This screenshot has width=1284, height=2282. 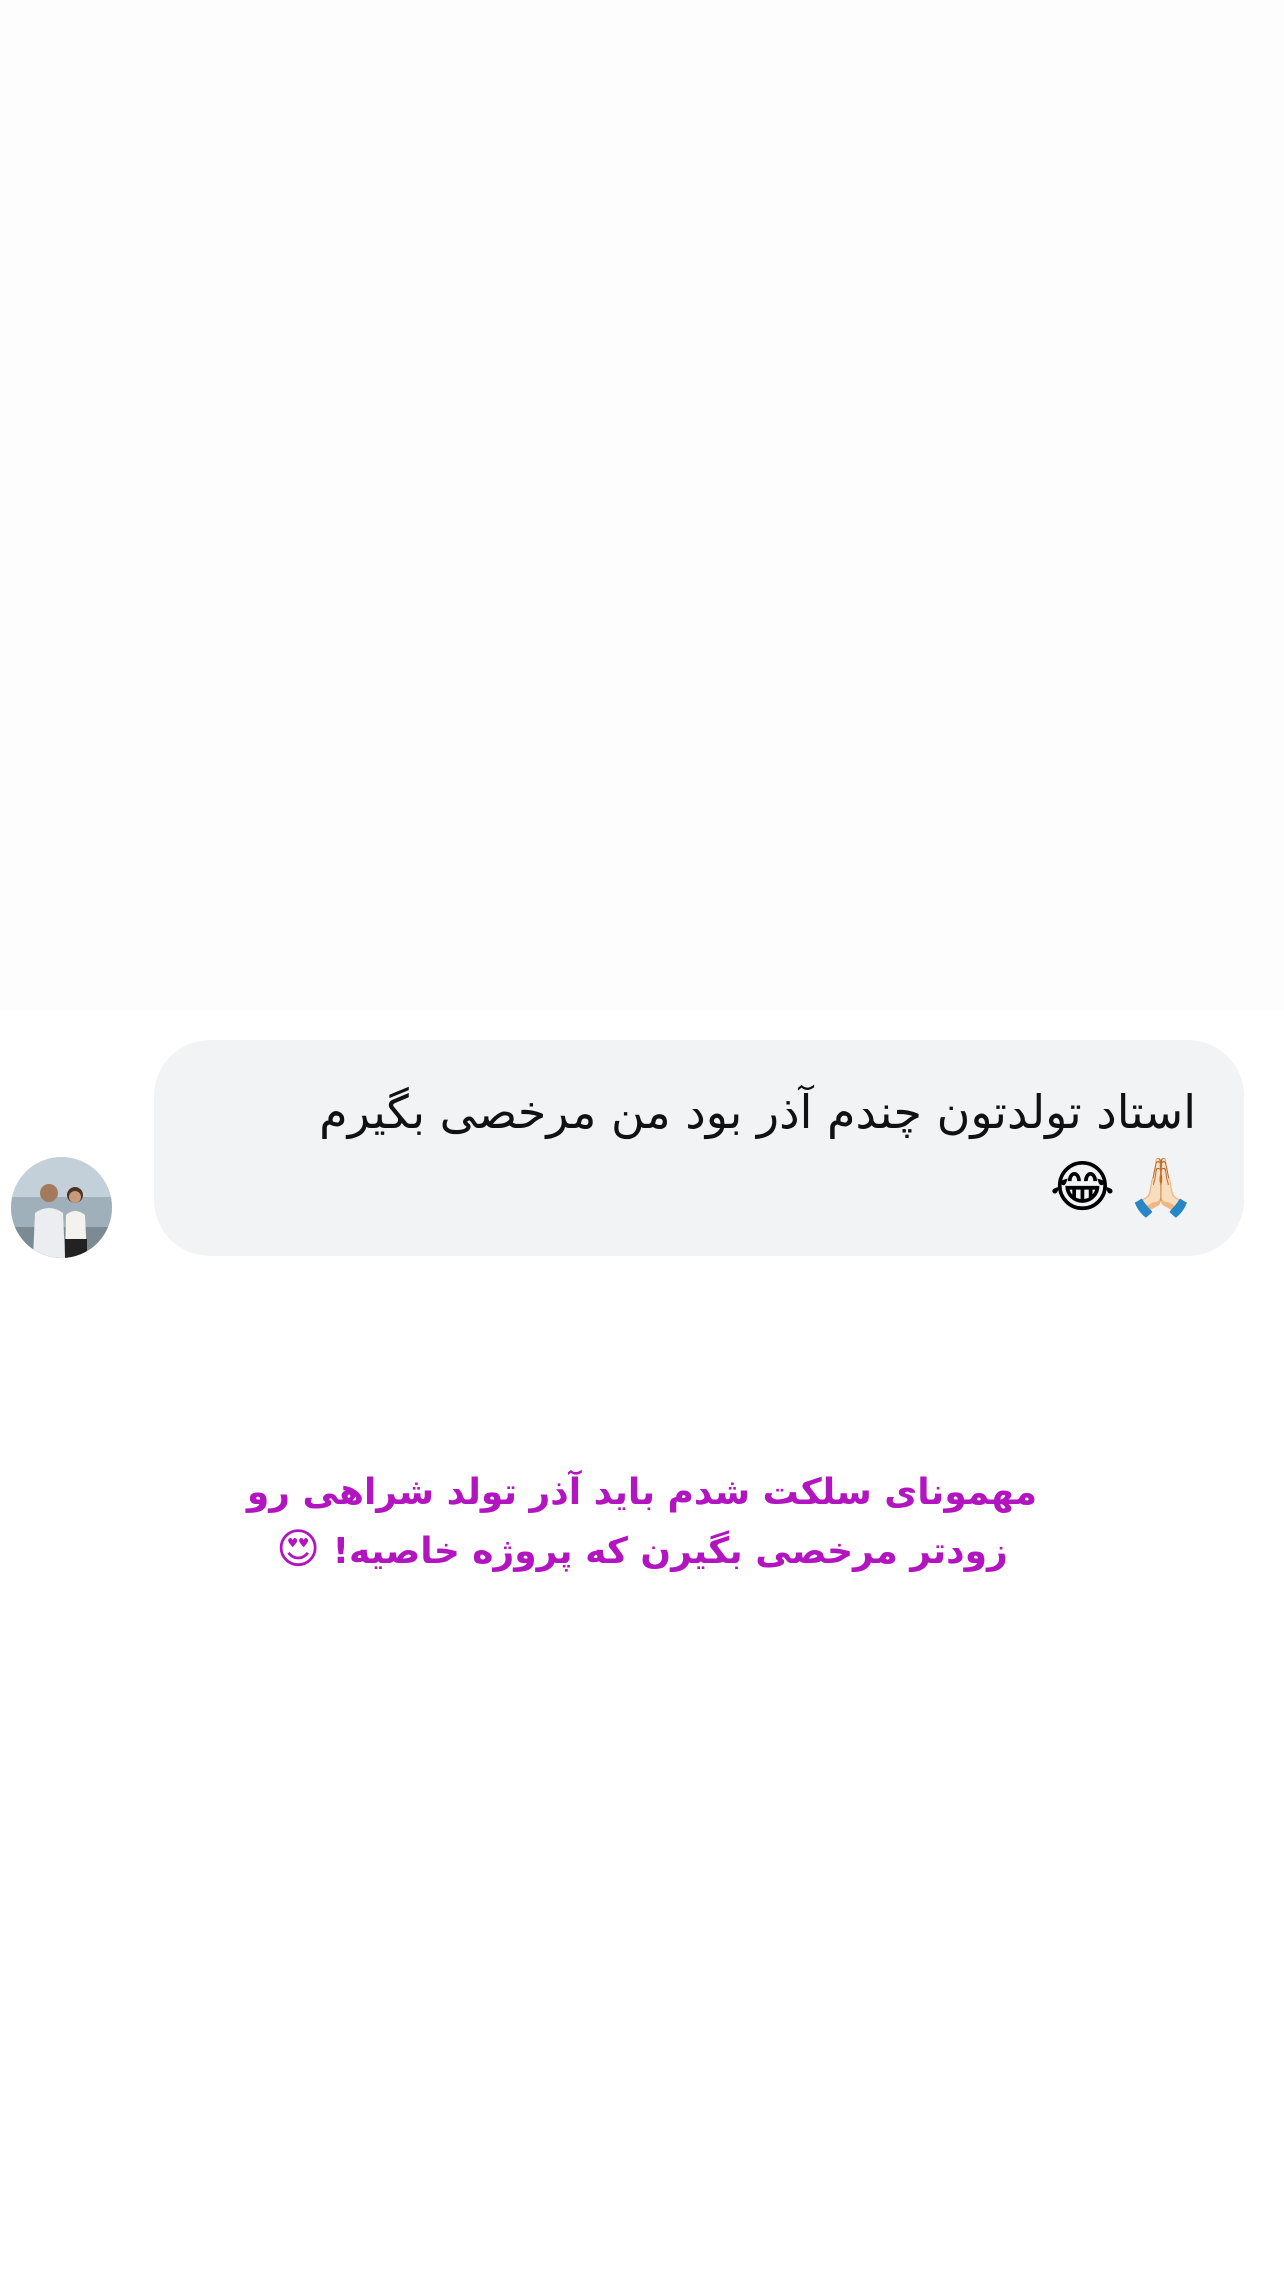 I want to click on avatar-photo-icon, so click(x=61, y=1207).